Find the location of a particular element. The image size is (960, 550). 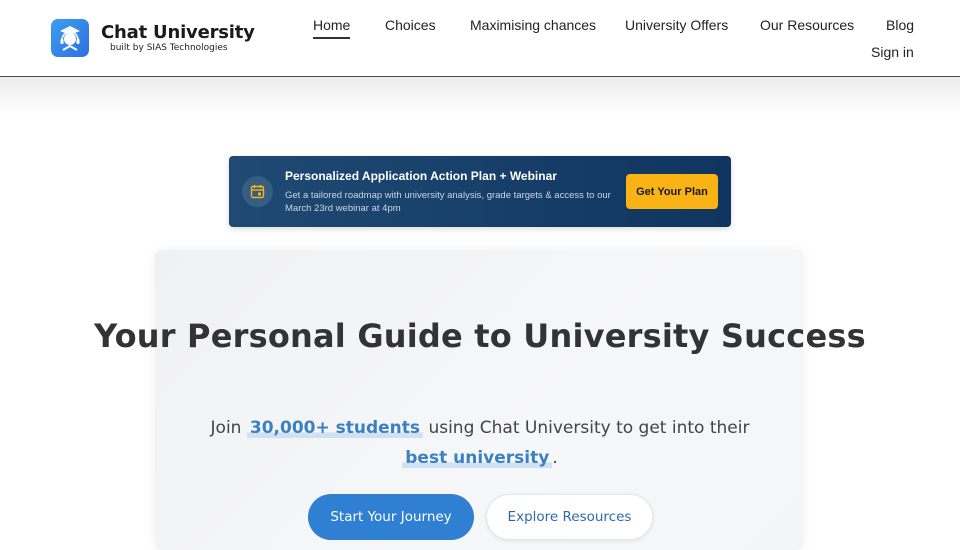

hero-sub-suffix: . is located at coordinates (555, 458).